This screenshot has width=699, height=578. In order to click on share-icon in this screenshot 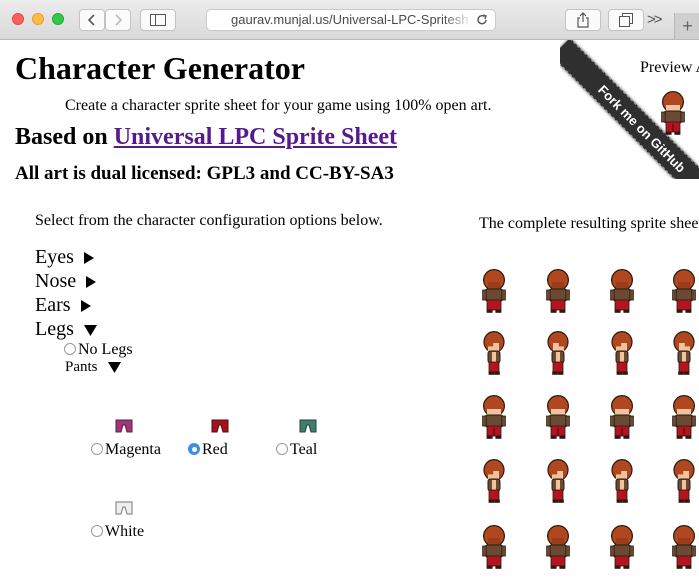, I will do `click(583, 20)`.